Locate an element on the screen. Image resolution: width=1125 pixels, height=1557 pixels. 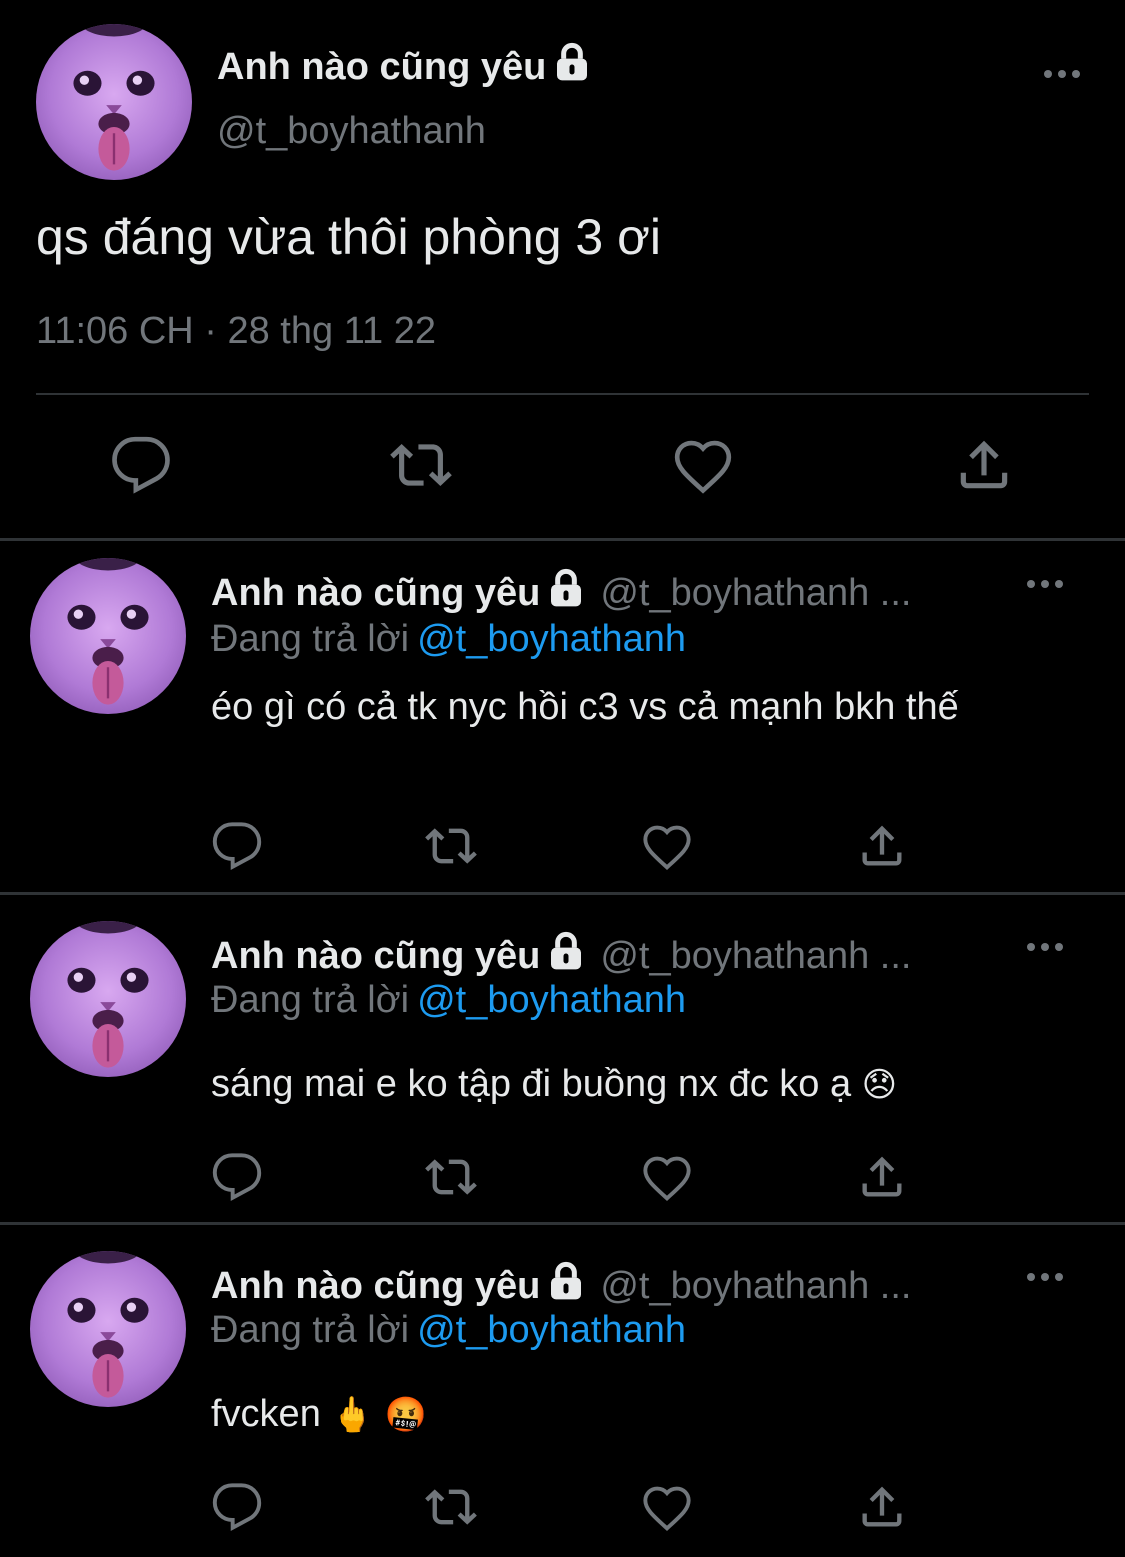
tweet-text-content: fvcken is located at coordinates (266, 1414).